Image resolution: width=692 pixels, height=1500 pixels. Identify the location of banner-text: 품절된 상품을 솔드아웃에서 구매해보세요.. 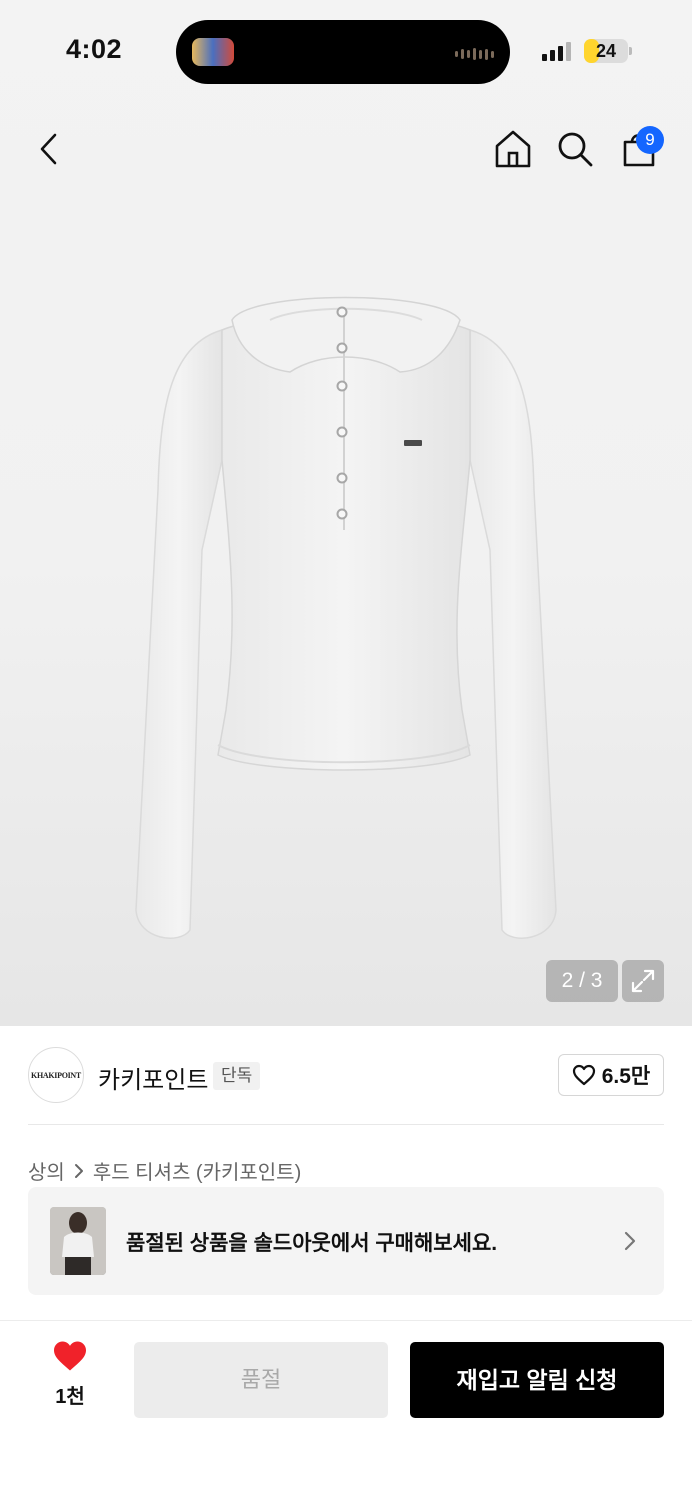
(312, 1243).